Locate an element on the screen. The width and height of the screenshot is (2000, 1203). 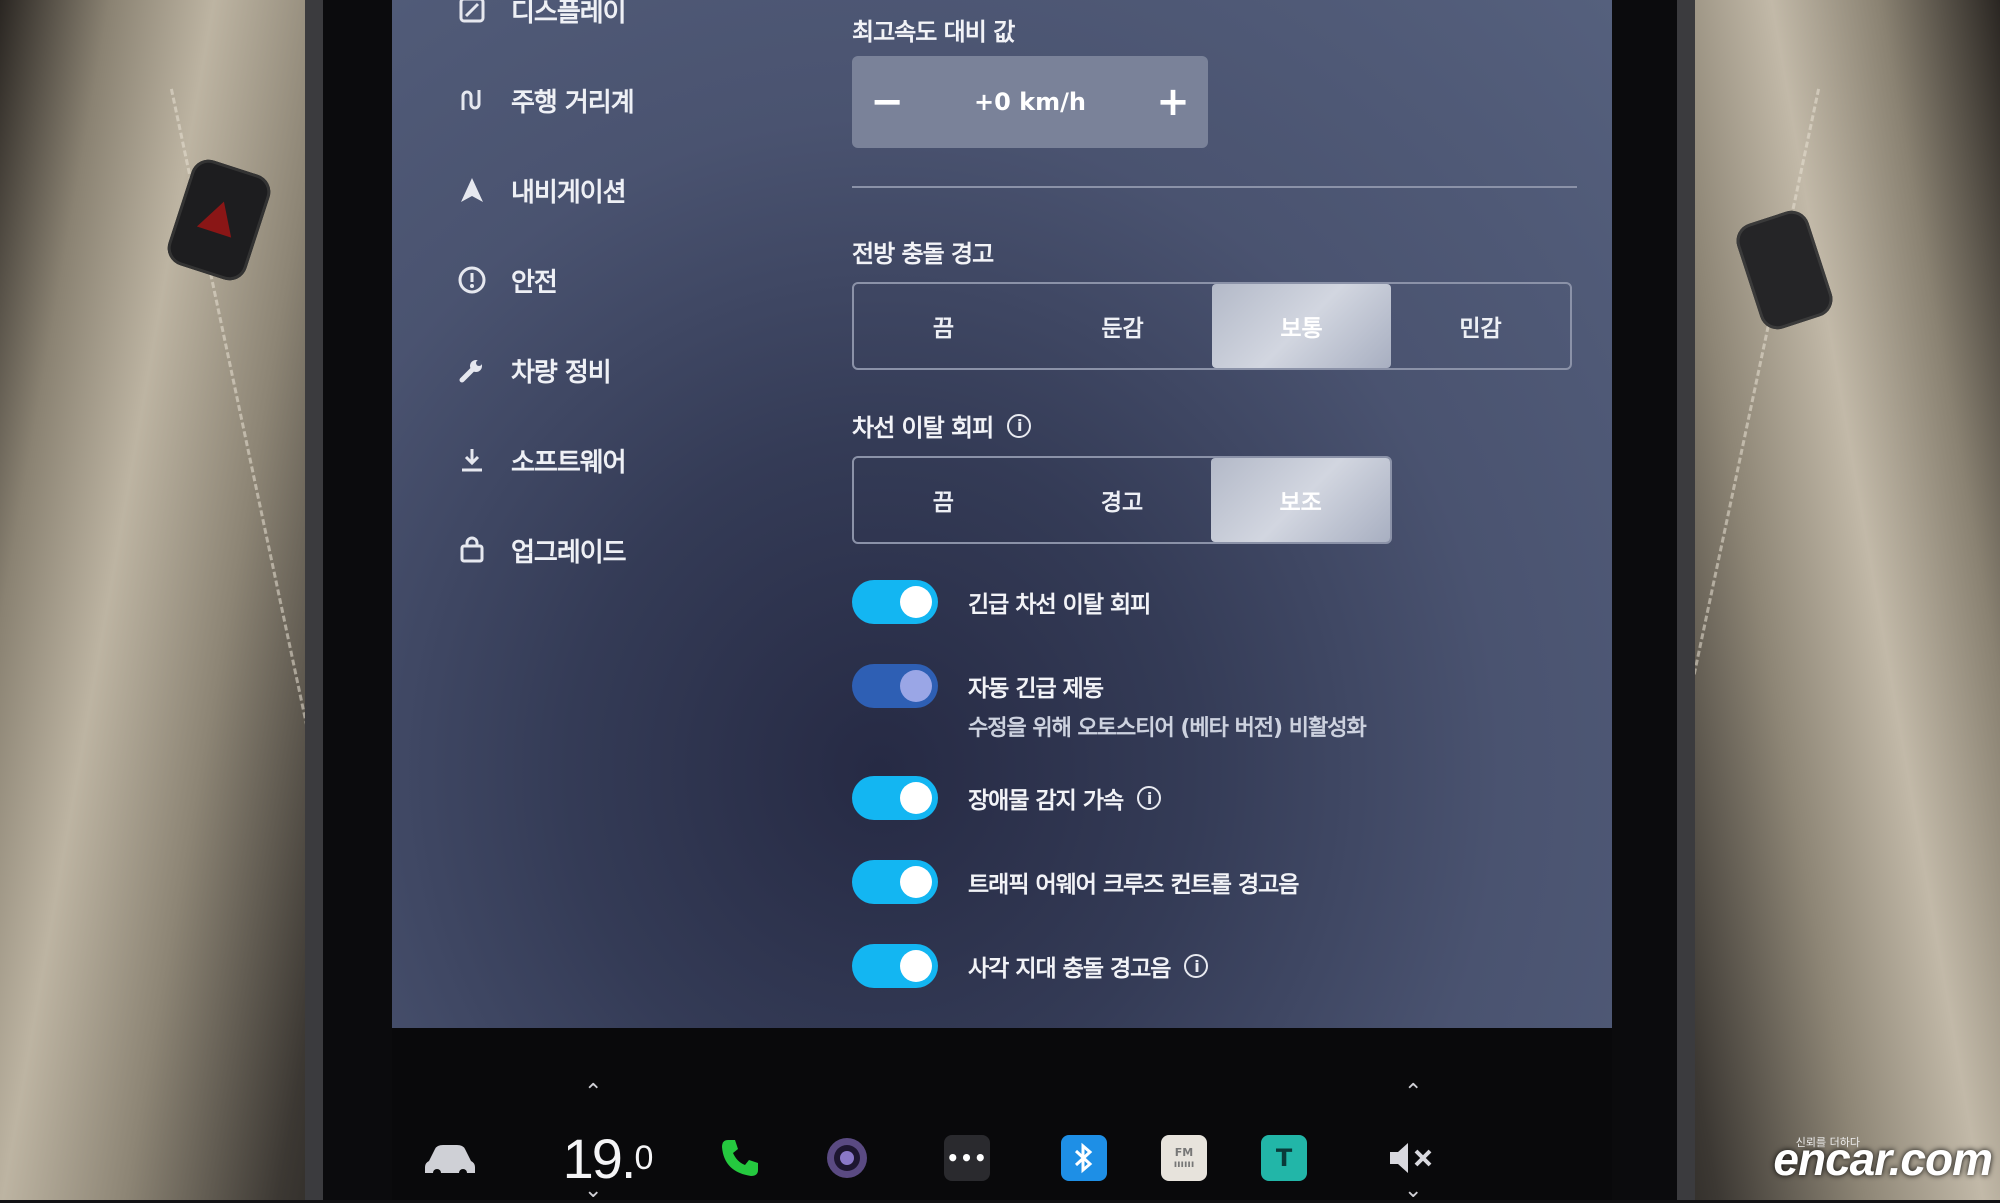
sidebar-item-software: 소프트웨어 is located at coordinates (542, 460).